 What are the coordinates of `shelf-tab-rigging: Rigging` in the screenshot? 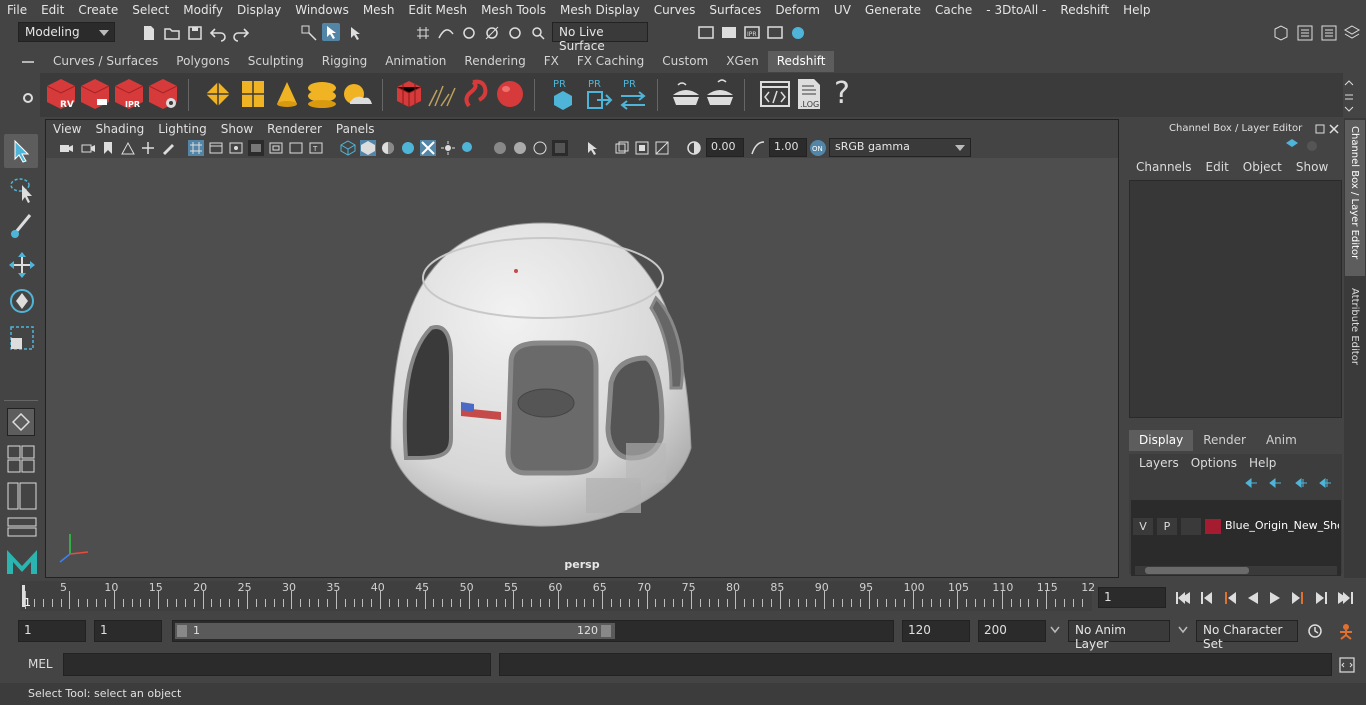 It's located at (344, 61).